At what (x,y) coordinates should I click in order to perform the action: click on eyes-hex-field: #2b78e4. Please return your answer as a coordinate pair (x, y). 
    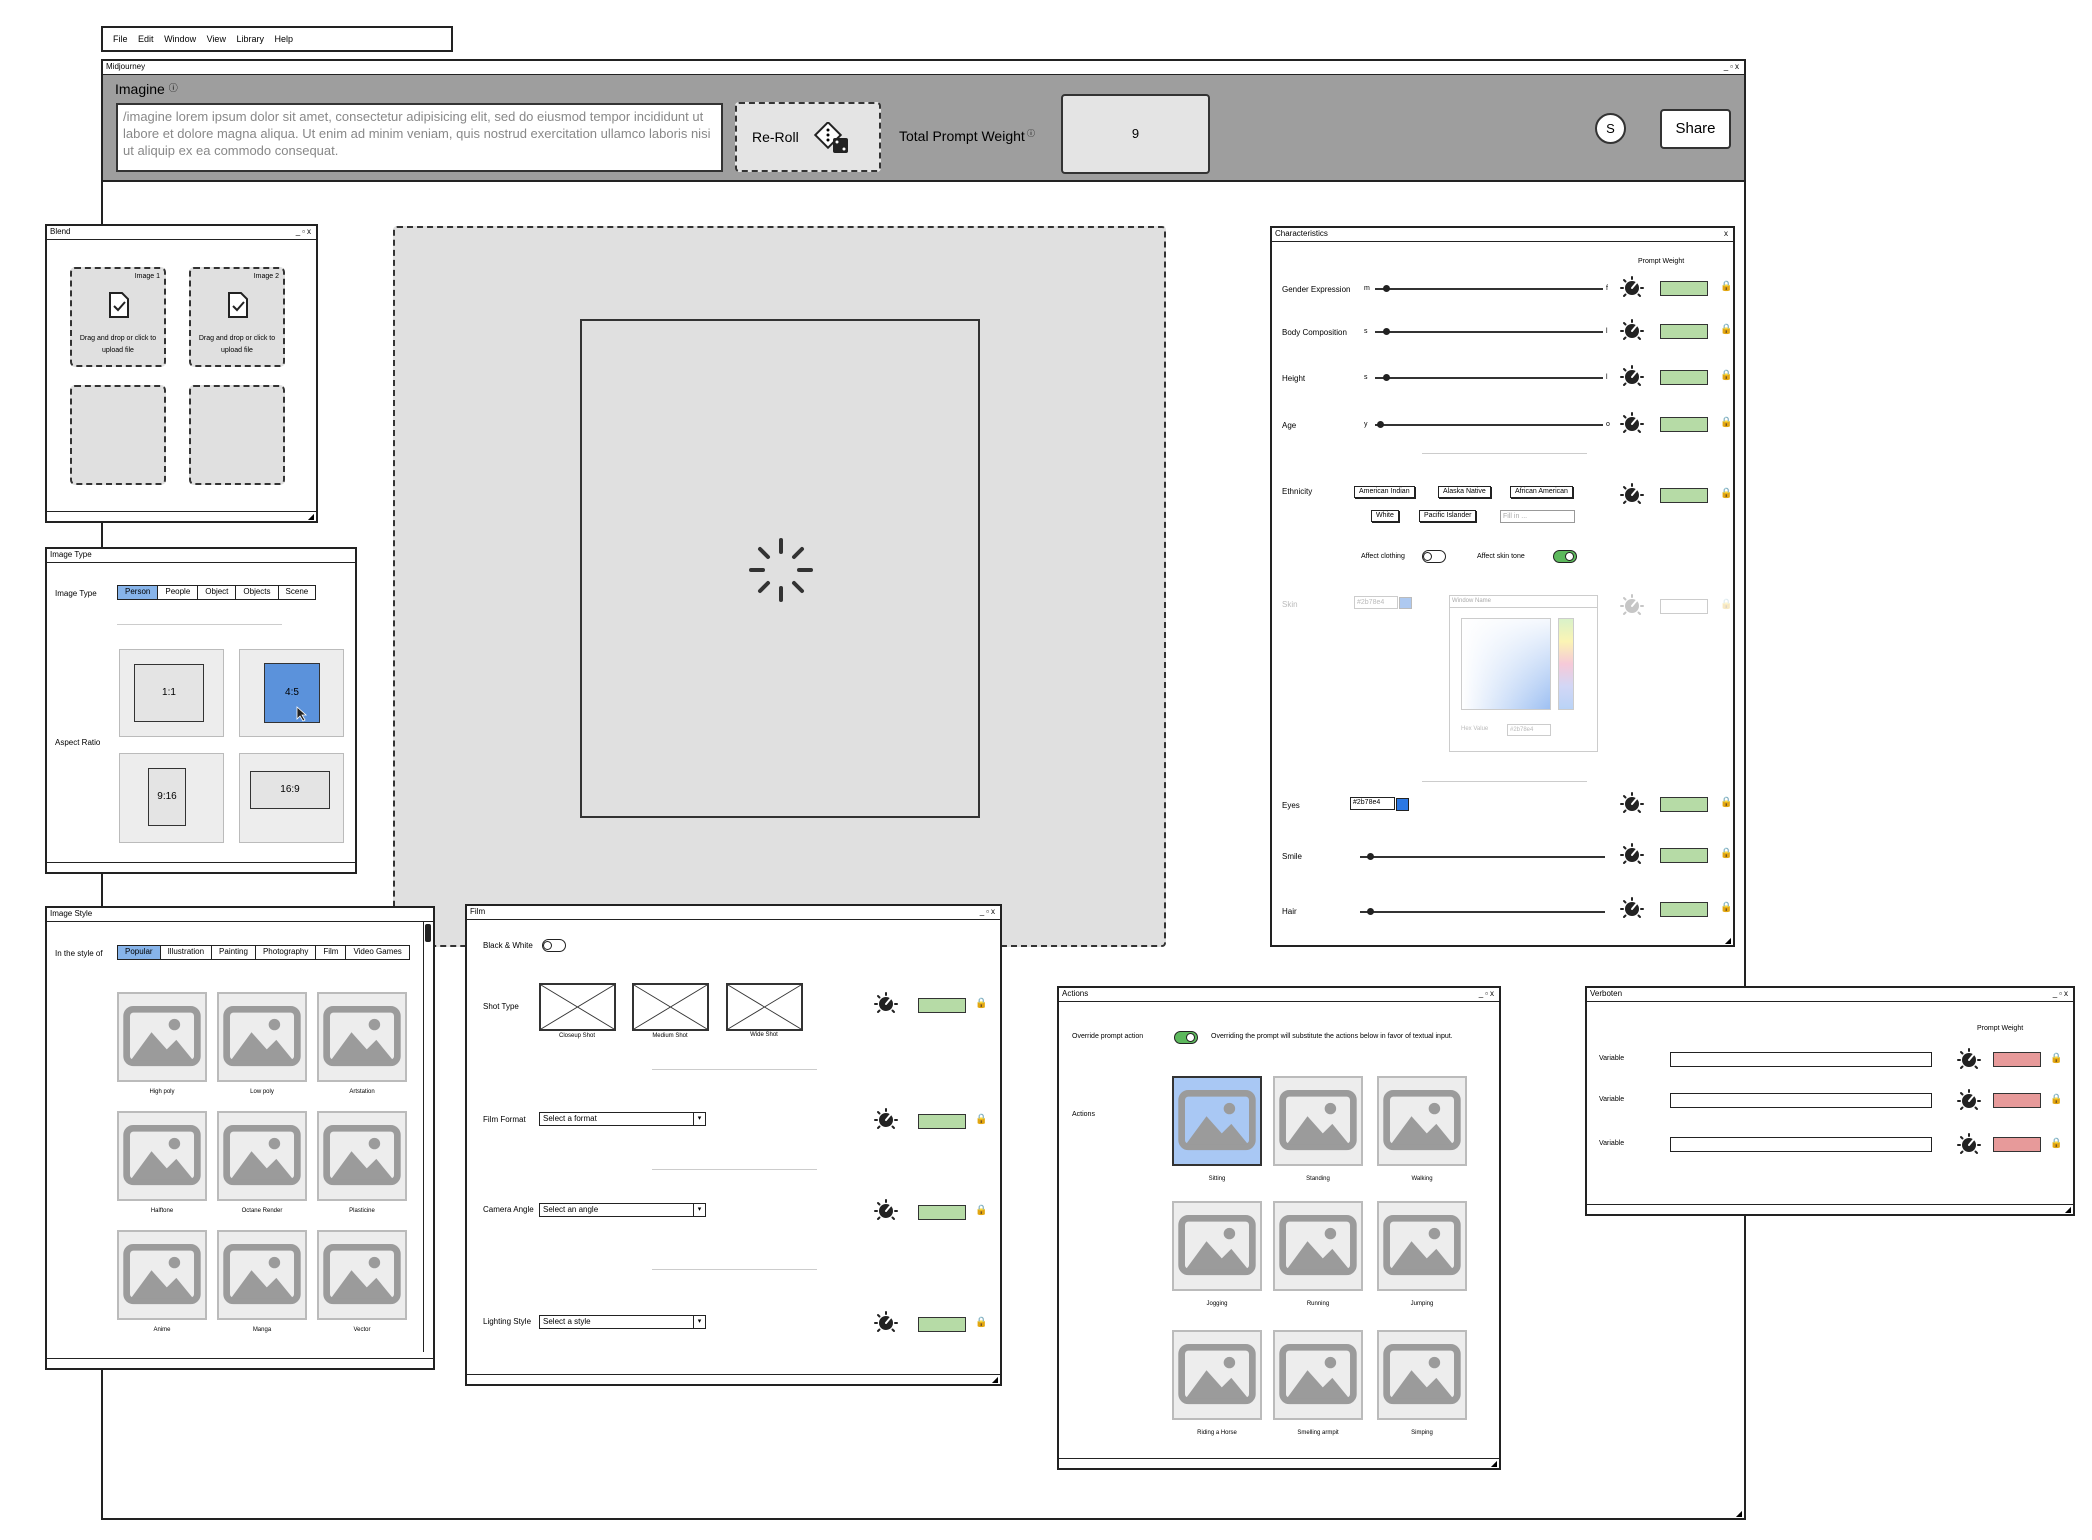
    Looking at the image, I should click on (1372, 803).